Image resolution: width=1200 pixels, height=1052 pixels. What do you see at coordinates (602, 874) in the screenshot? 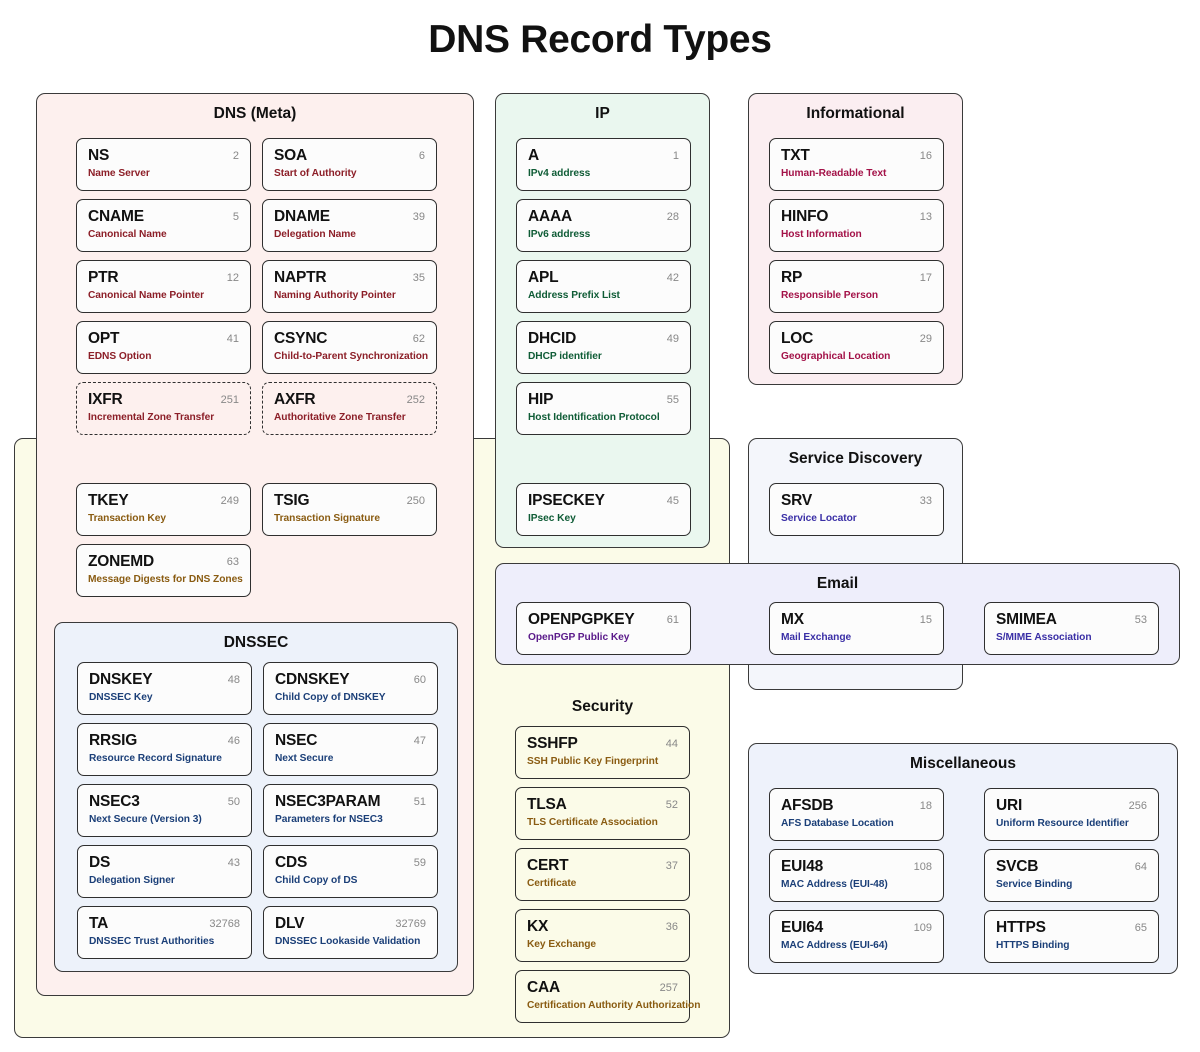
I see `record-card-cert: CERT 37 Certificate` at bounding box center [602, 874].